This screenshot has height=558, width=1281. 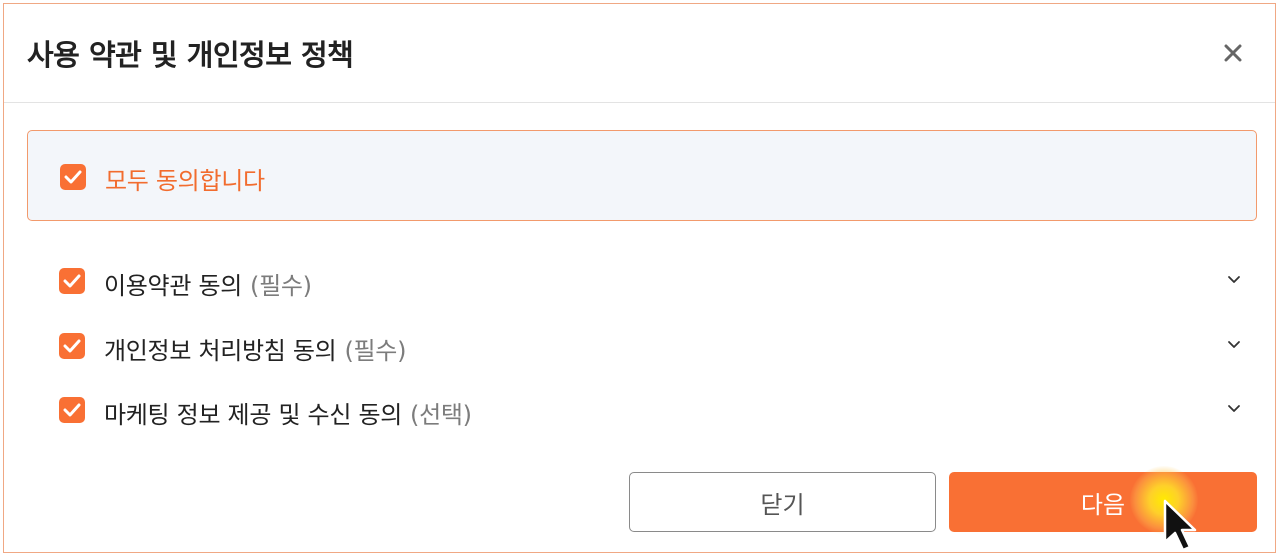 I want to click on term-checkbox-terms-of-use, so click(x=72, y=281).